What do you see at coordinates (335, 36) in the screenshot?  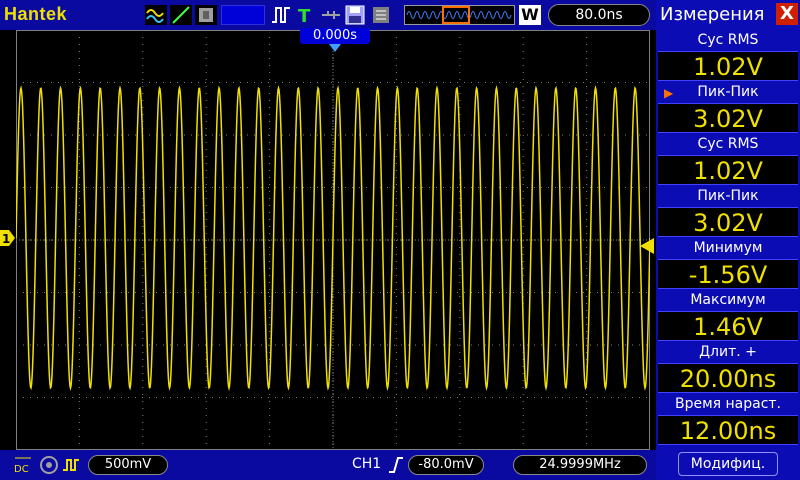 I see `trigger-position-readout: 0.000s` at bounding box center [335, 36].